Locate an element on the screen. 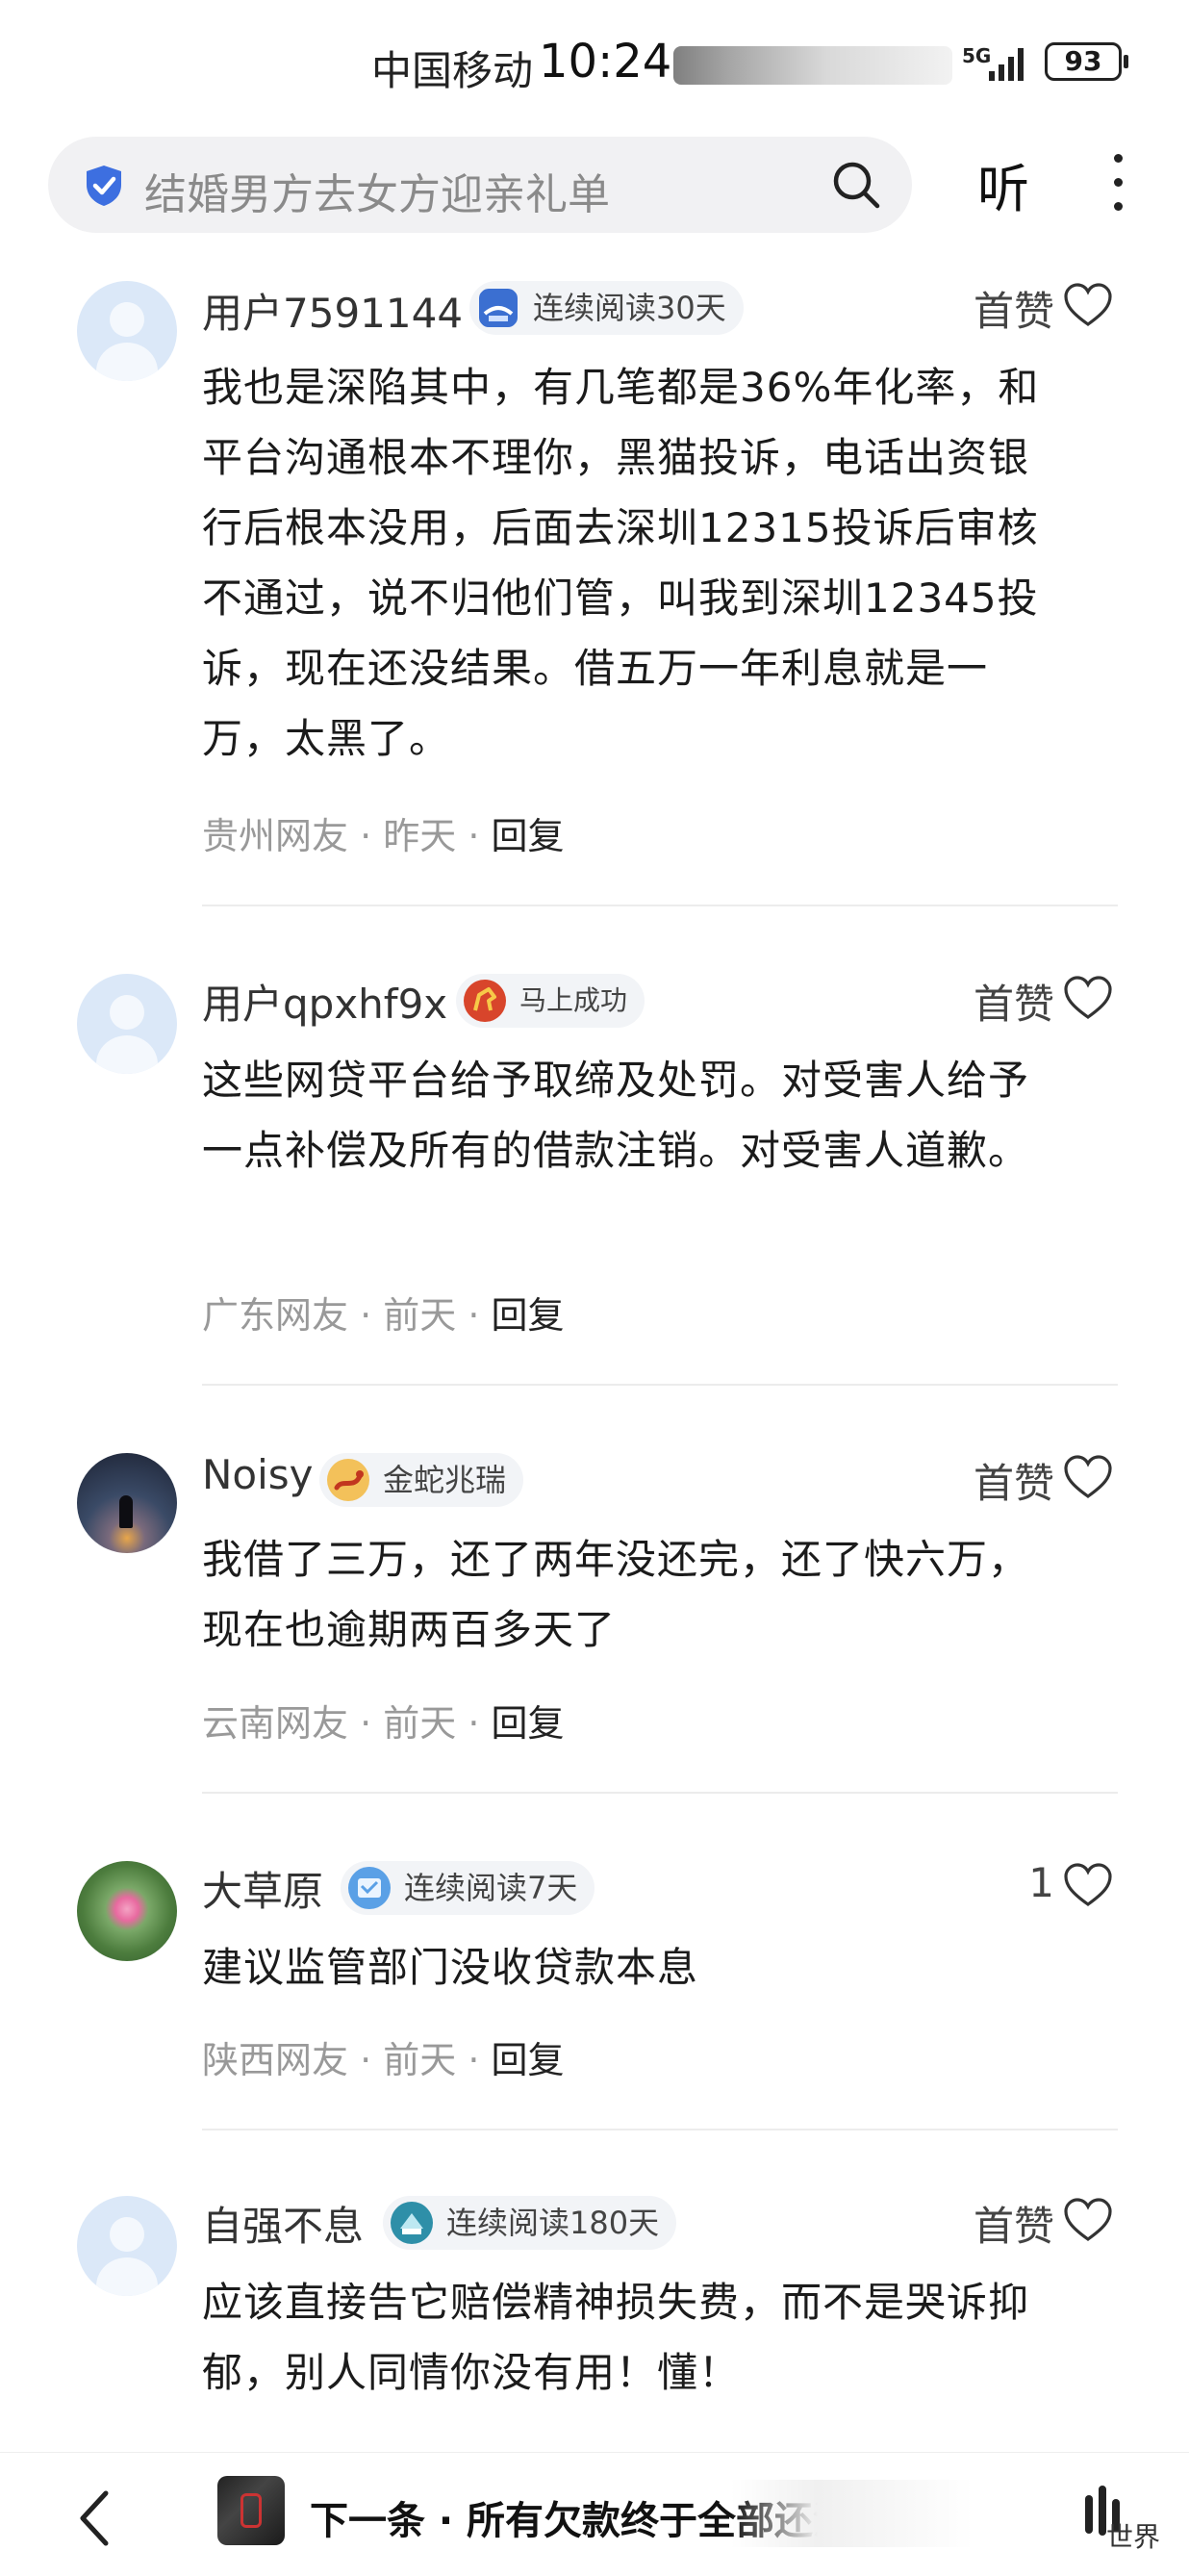 Image resolution: width=1189 pixels, height=2576 pixels. comment-username: 大草原 is located at coordinates (262, 1888).